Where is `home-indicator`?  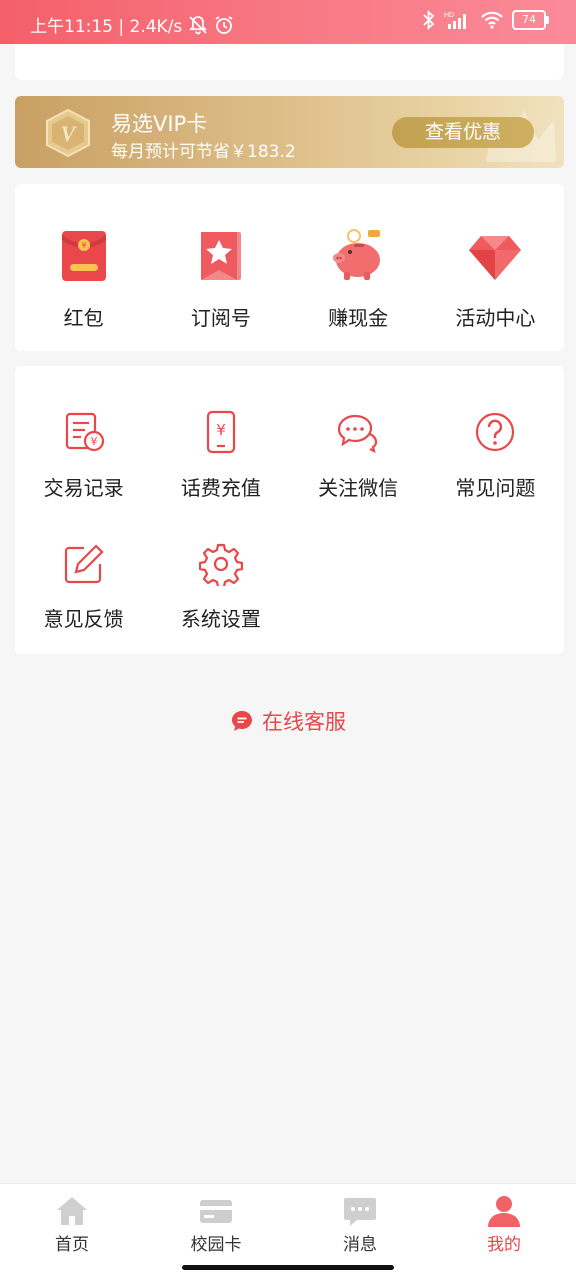
home-indicator is located at coordinates (288, 1267).